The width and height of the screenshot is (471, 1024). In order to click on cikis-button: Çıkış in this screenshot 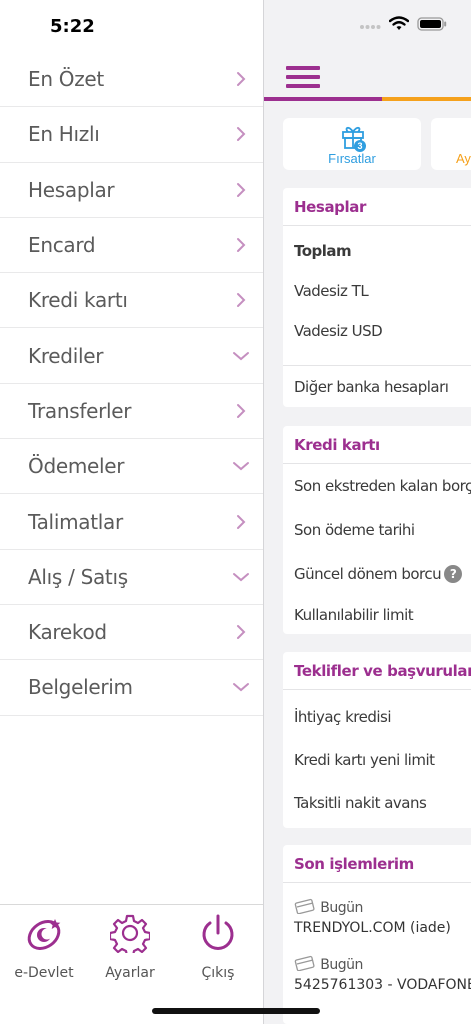, I will do `click(218, 947)`.